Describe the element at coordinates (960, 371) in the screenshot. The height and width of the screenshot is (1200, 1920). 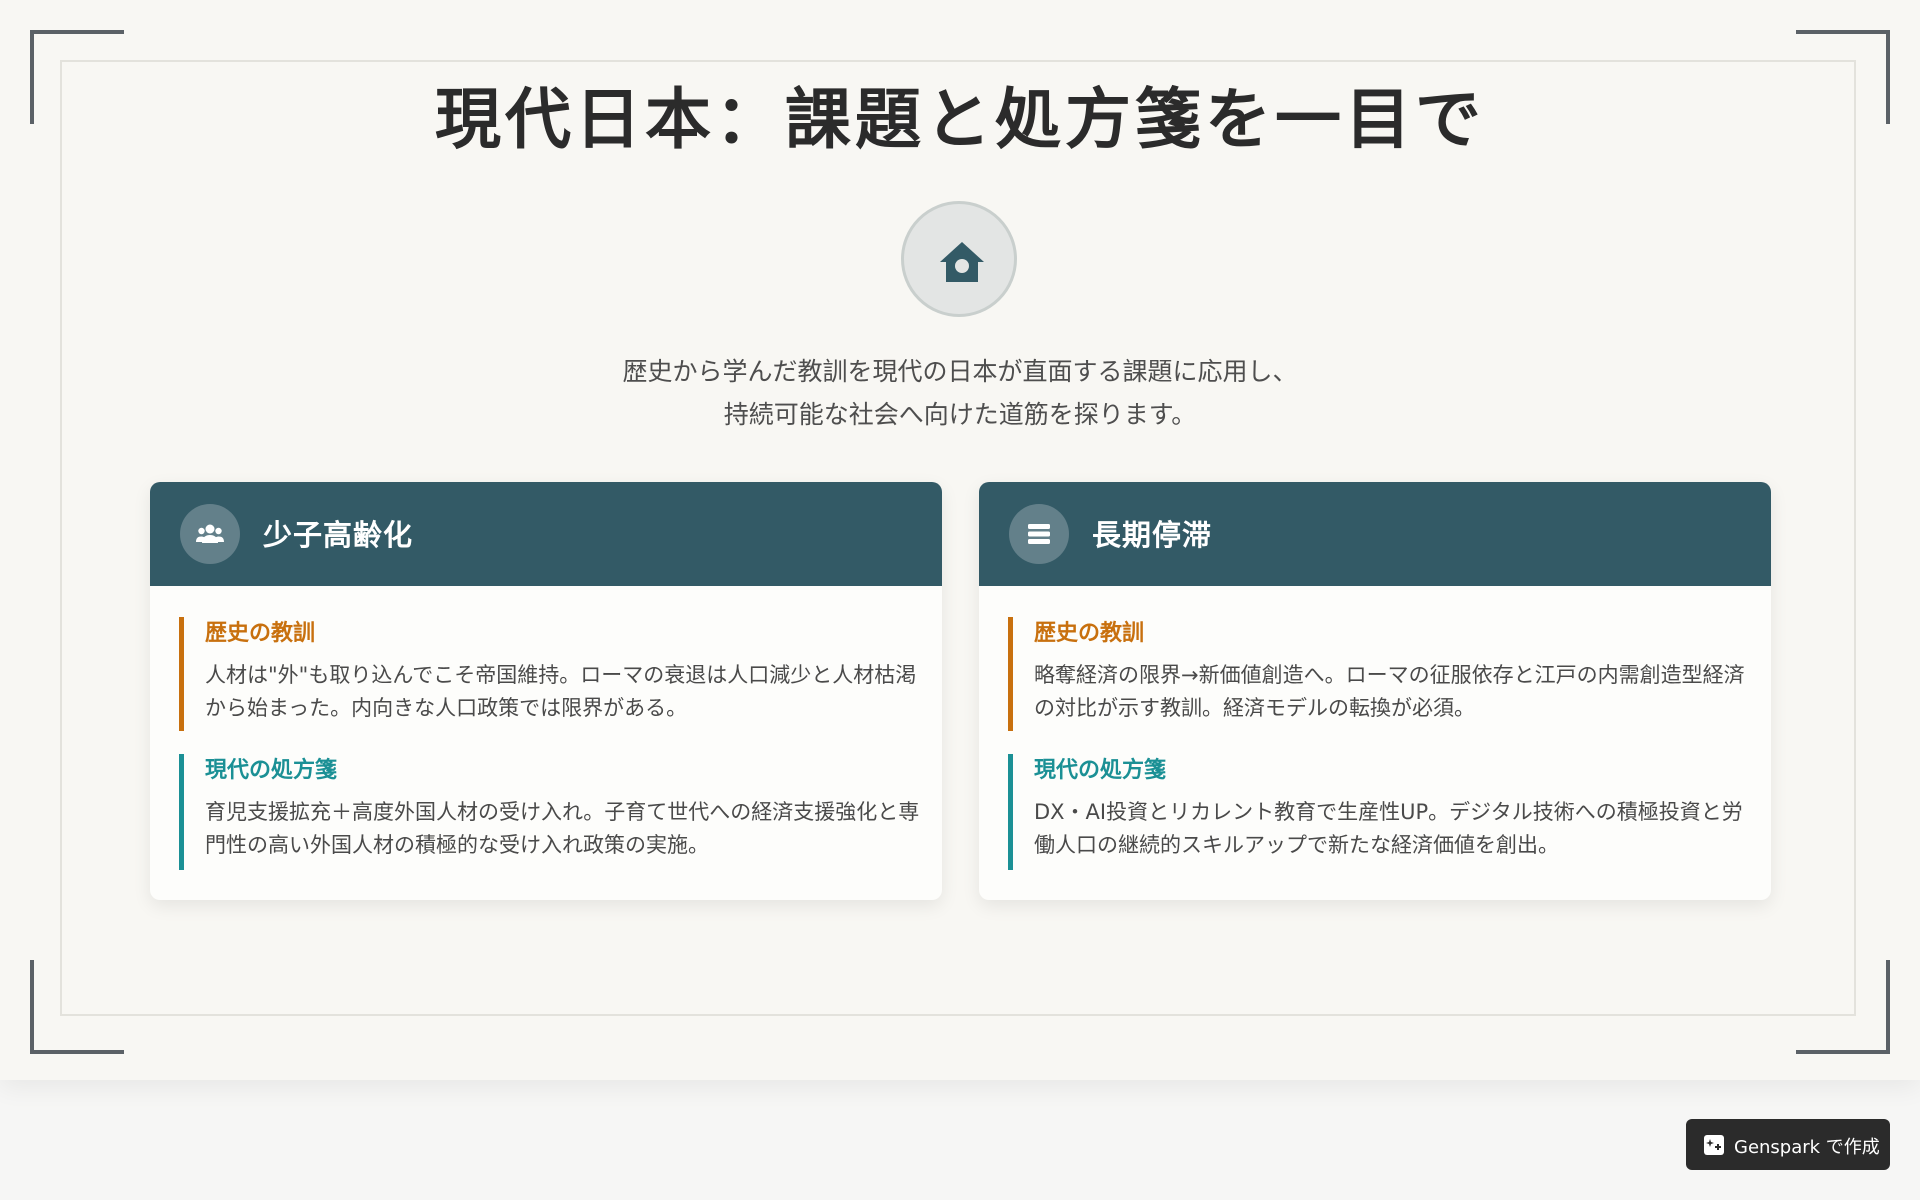
I see `intro-line-1: 歴史から学んだ教訓を現代の日本が直面する課題に応用し、` at that location.